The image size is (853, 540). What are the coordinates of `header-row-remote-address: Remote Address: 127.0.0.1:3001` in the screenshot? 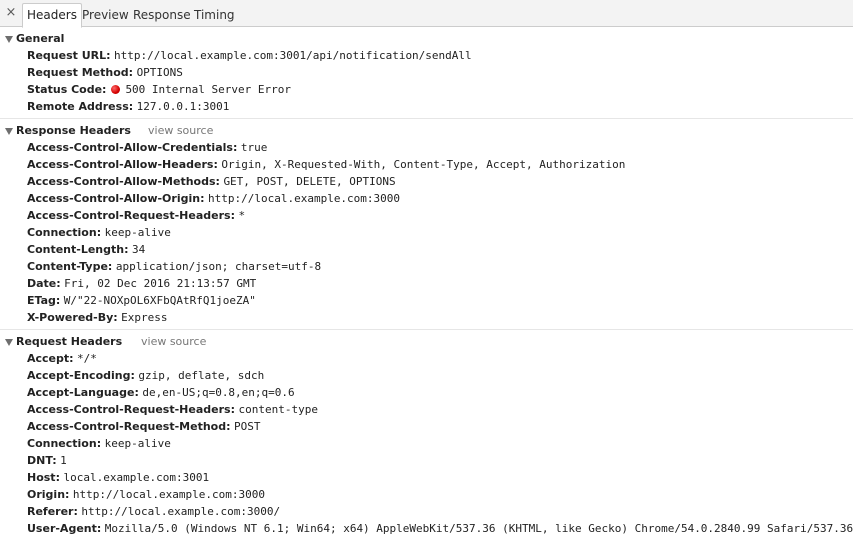 It's located at (426, 106).